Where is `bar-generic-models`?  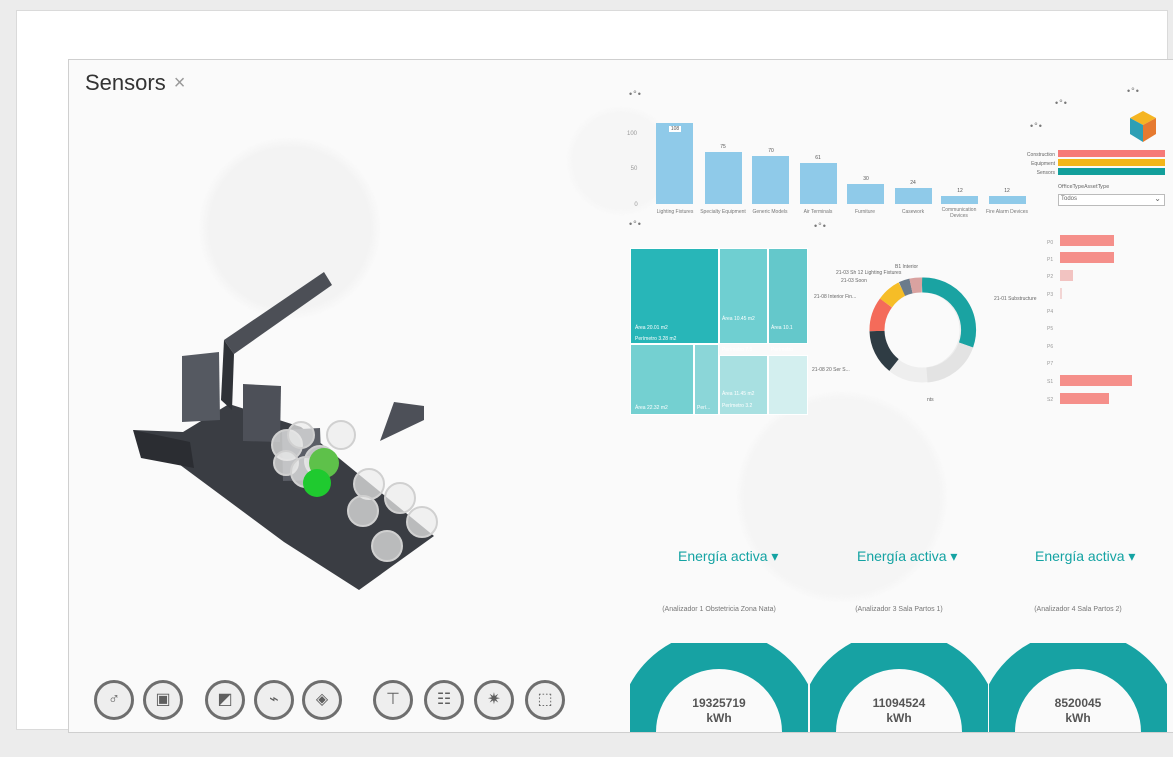 bar-generic-models is located at coordinates (770, 180).